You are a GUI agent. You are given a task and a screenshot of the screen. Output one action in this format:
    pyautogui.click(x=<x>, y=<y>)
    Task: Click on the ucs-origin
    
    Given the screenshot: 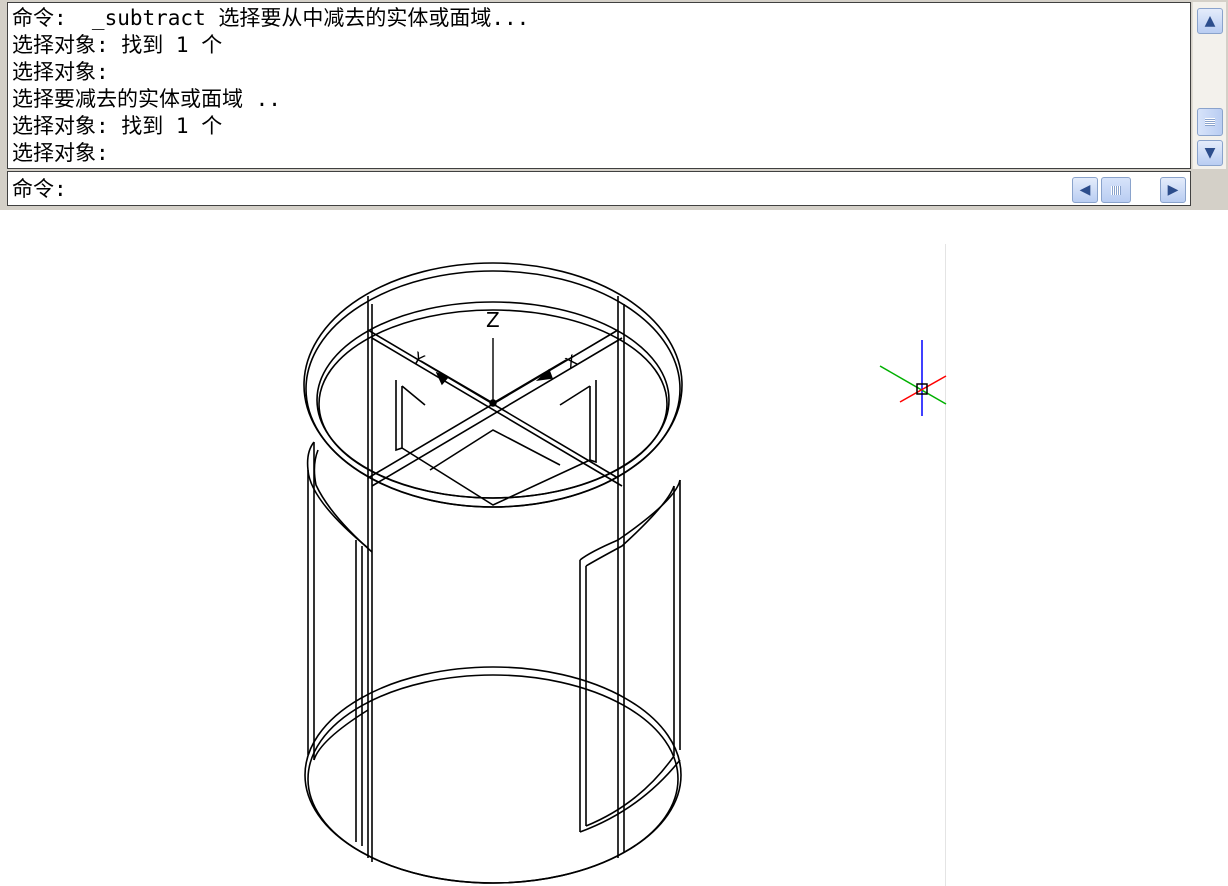 What is the action you would take?
    pyautogui.click(x=493, y=403)
    